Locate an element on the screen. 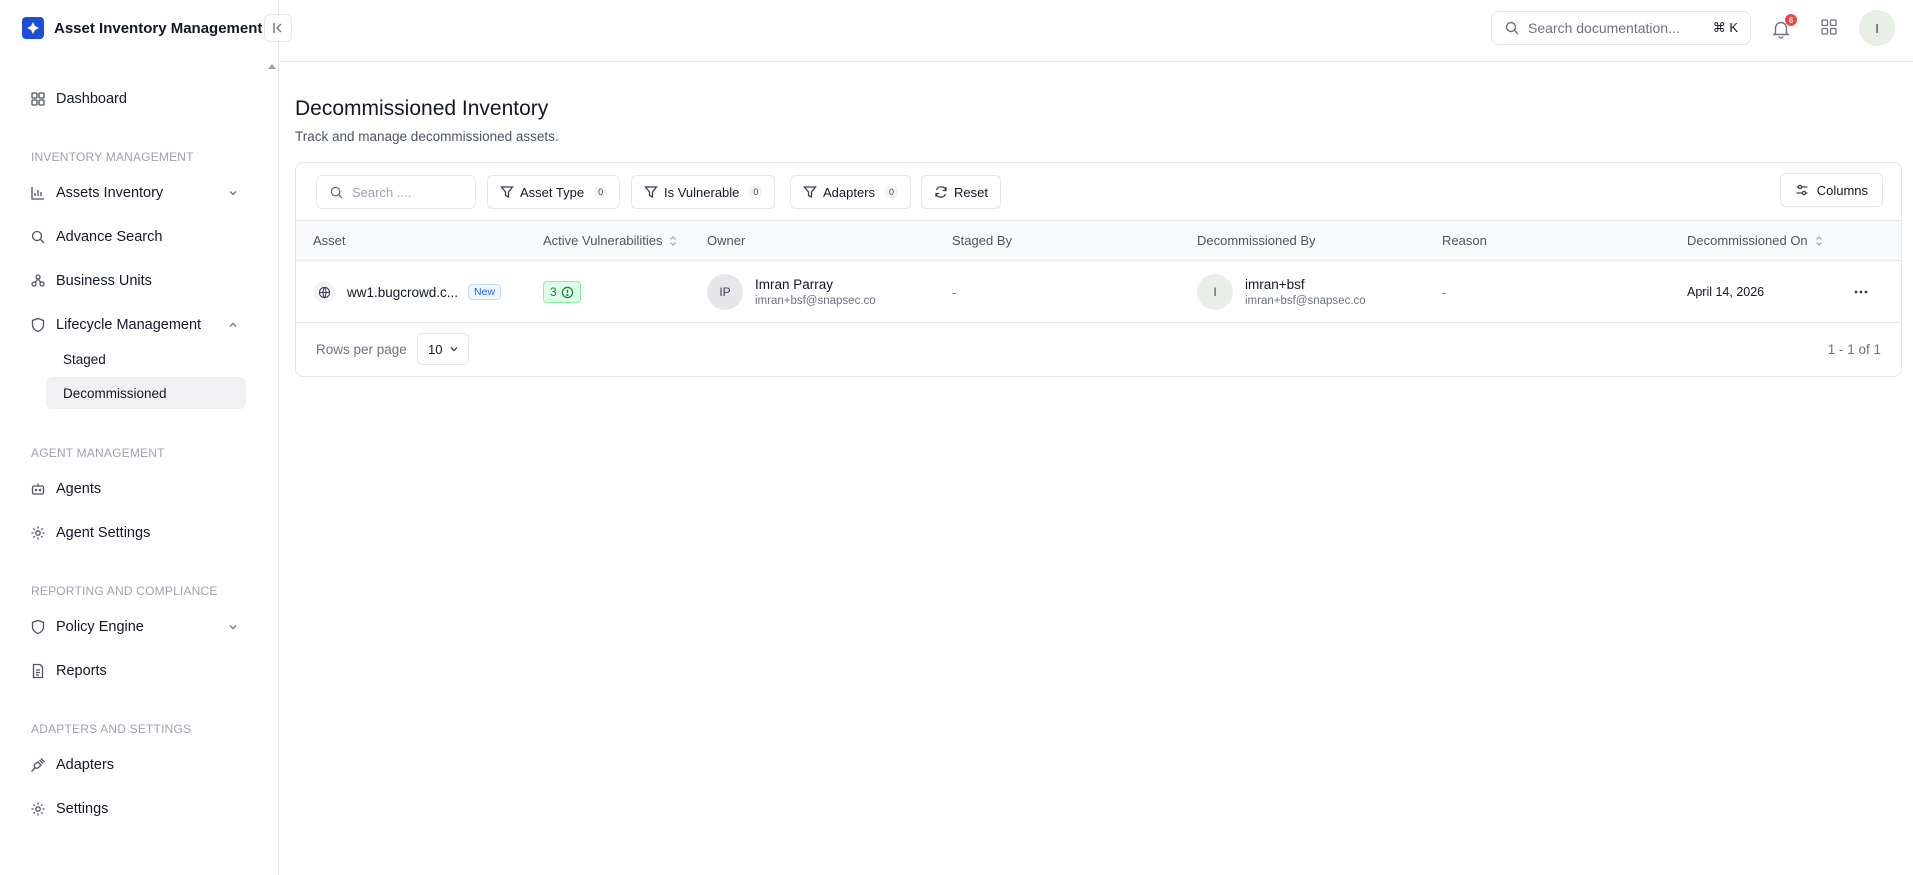 The image size is (1913, 875). rows-per-page-label: Rows per page is located at coordinates (361, 349).